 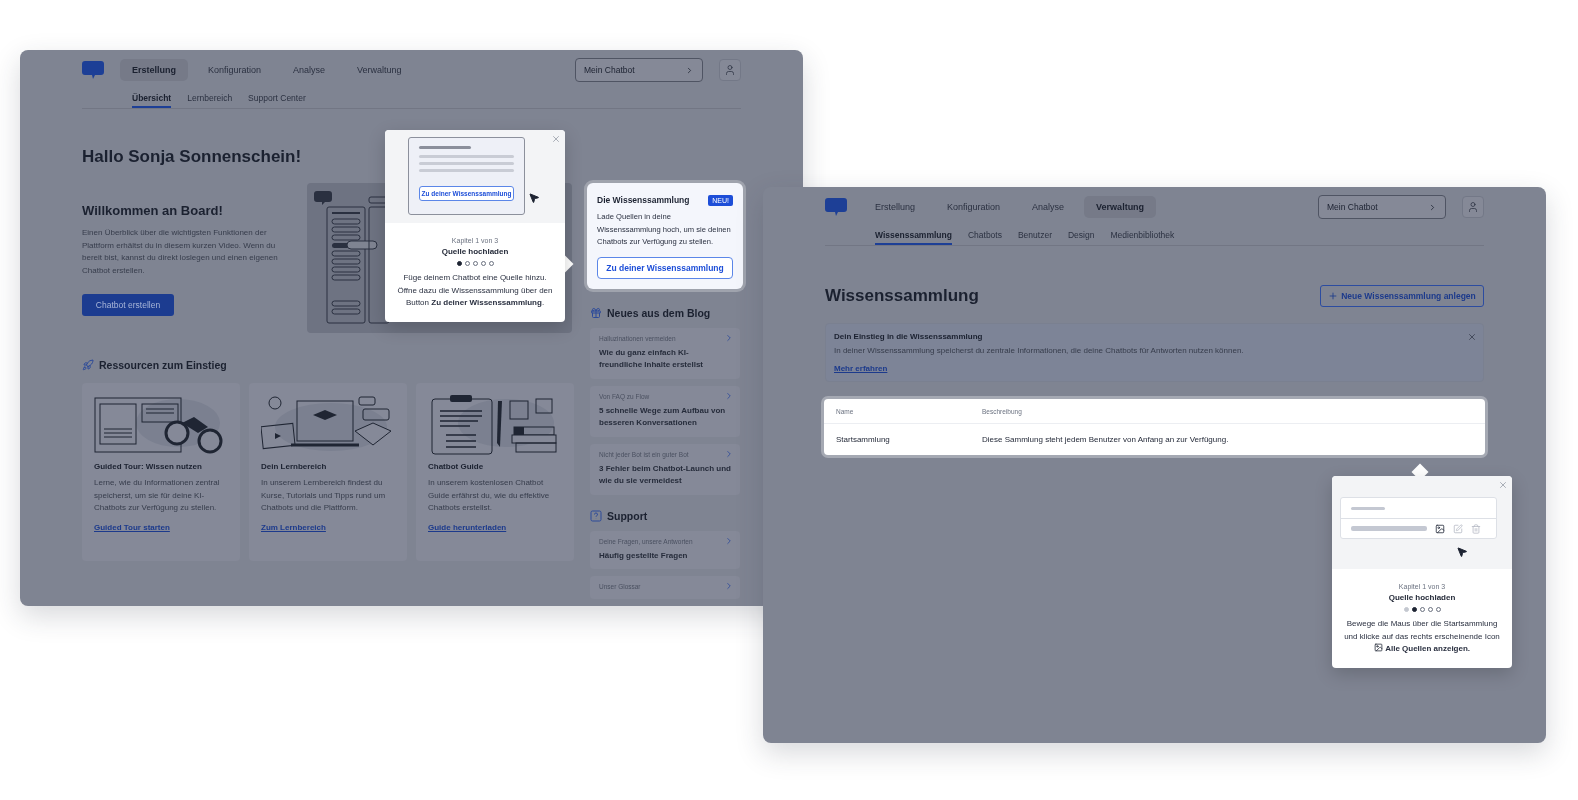 I want to click on card-text: Lerne, wie du Informationen zentral speicherst, um sie für deine KI-Chatbots zur Verfügung zu stellen., so click(x=157, y=495).